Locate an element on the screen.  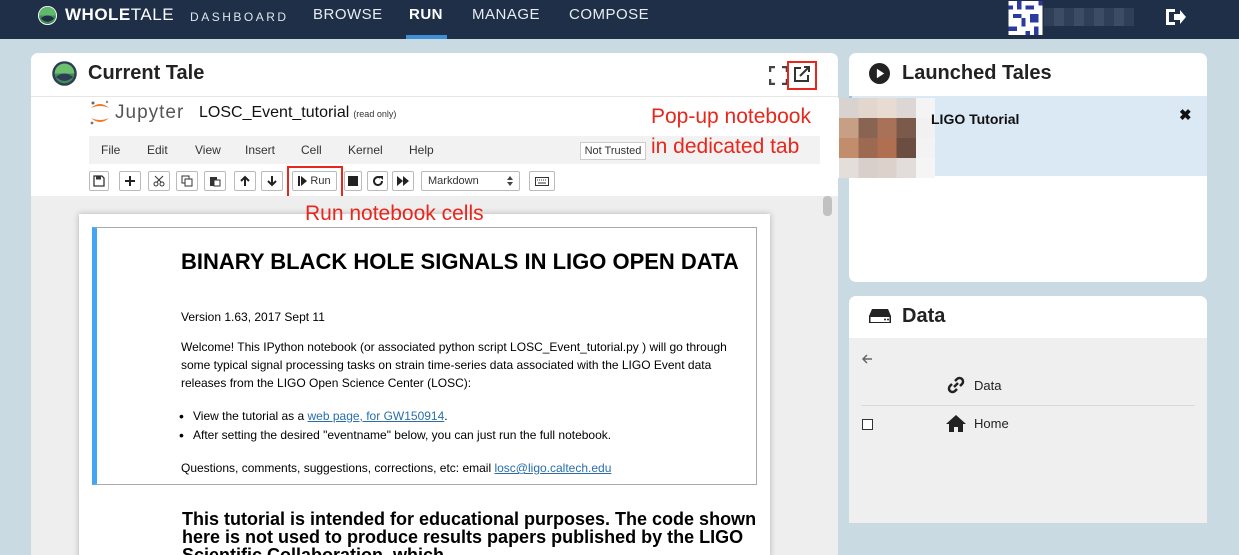
data-panel-body is located at coordinates (1028, 430).